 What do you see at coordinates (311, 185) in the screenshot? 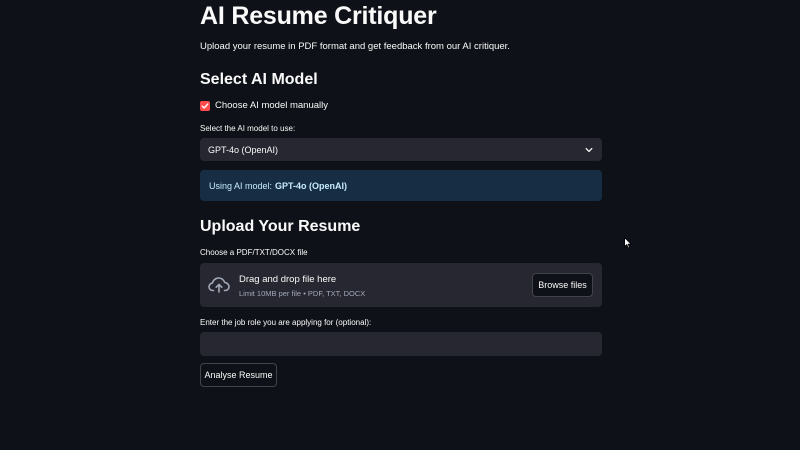
I see `info-model-name: GPT-4o (OpenAI)` at bounding box center [311, 185].